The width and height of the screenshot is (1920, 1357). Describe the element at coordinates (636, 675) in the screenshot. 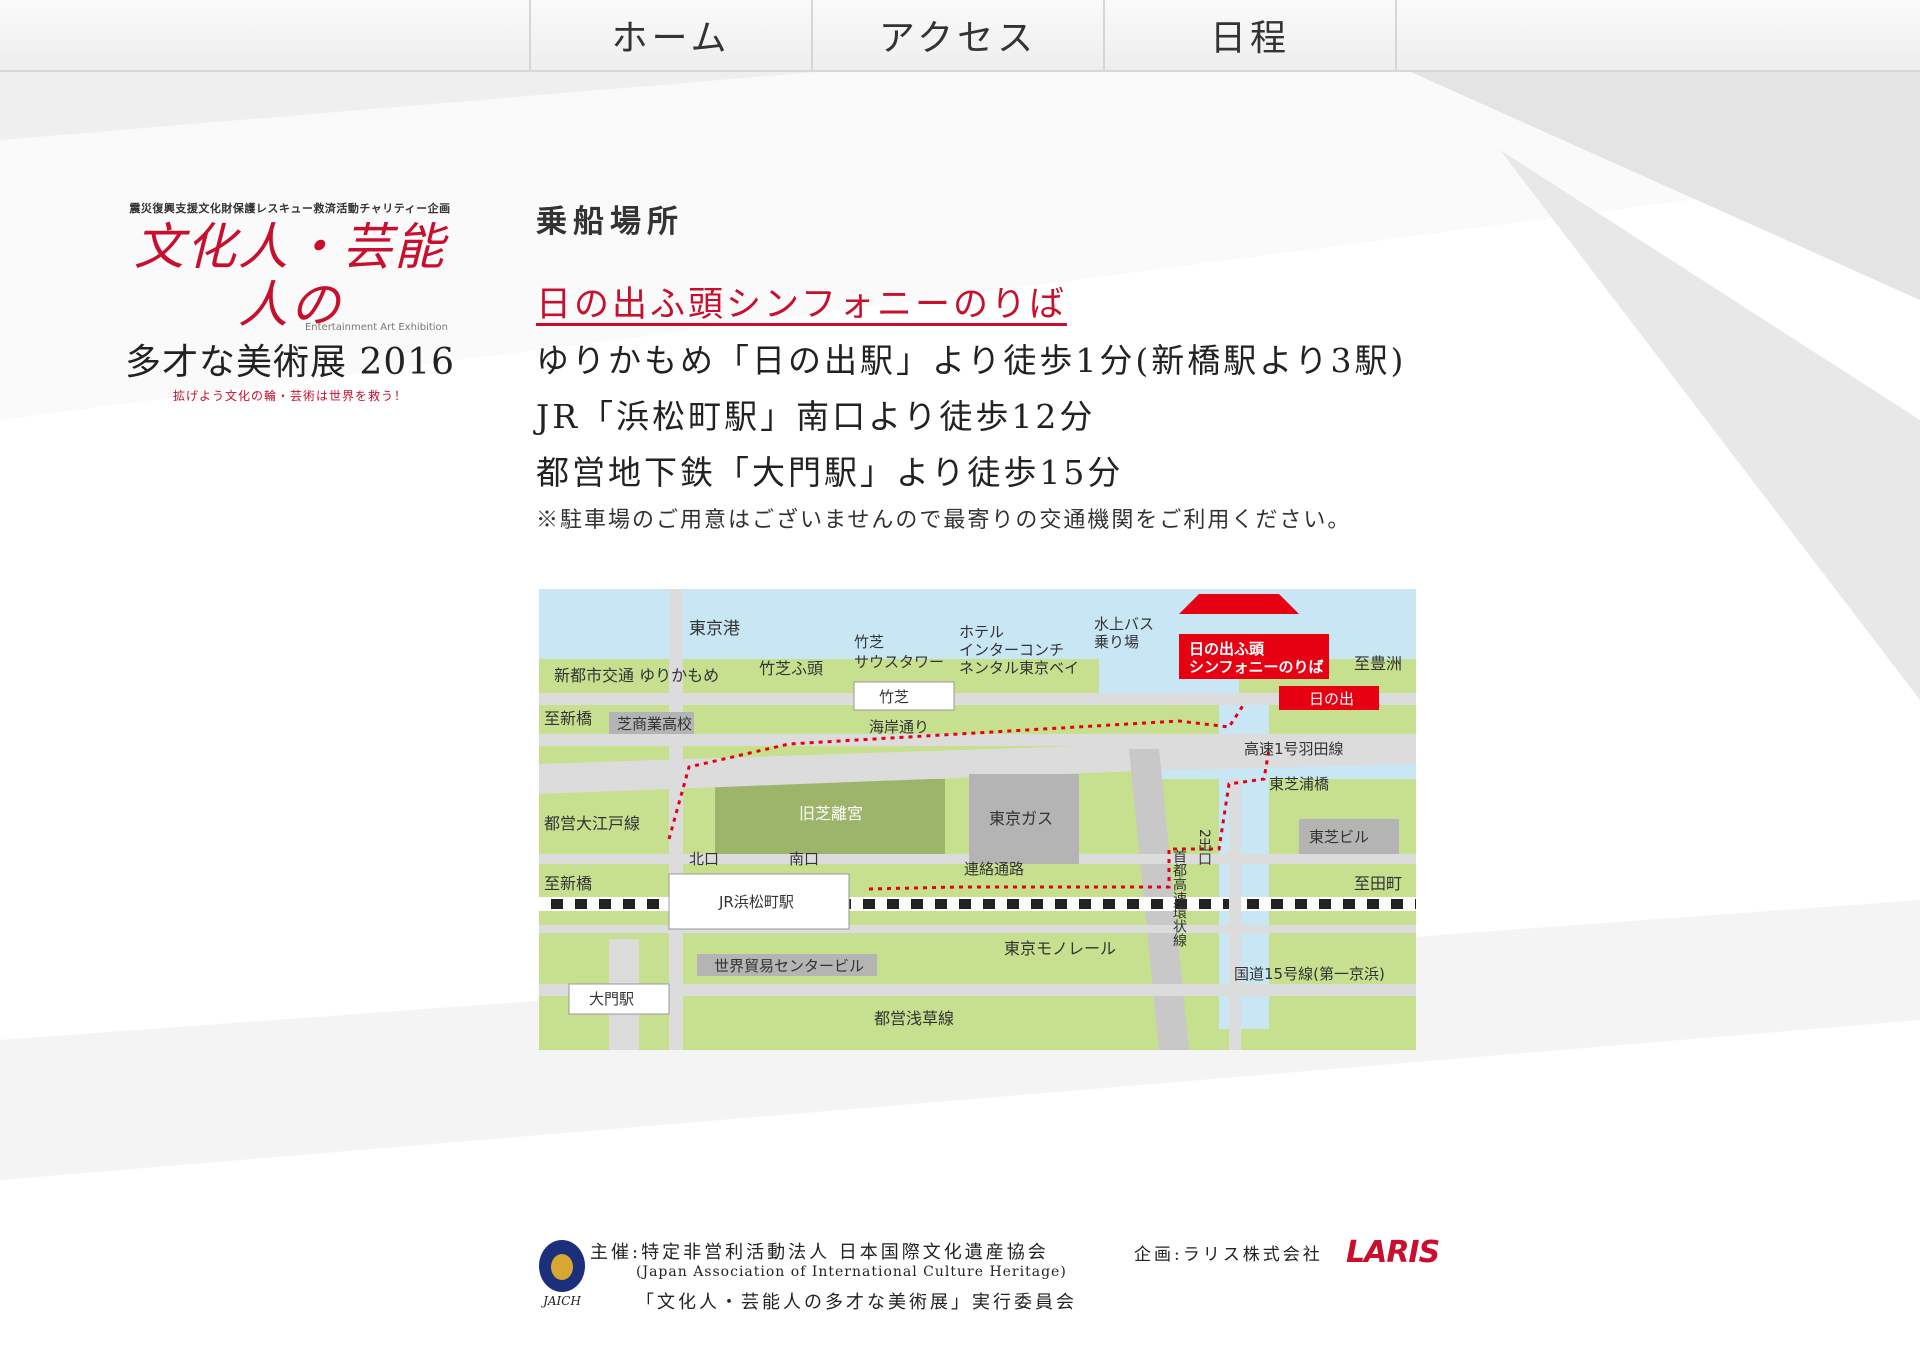

I see `map-label-yurikamome: 新都市交通 ゆりかもめ` at that location.